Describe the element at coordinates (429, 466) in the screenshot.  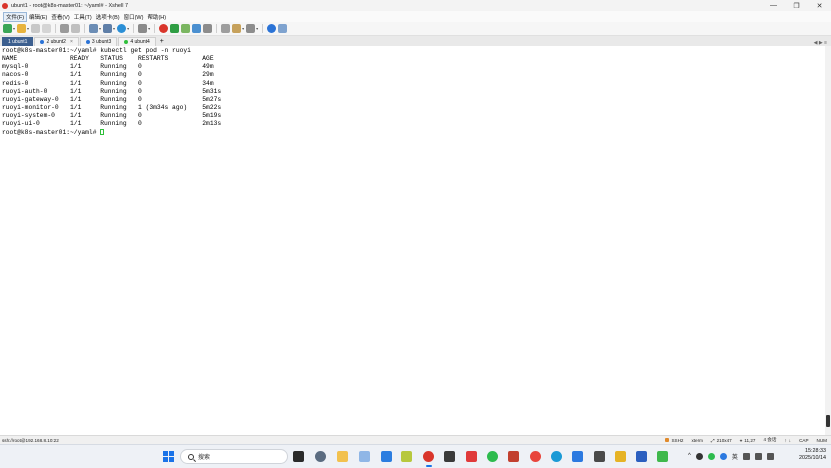
I see `active-app-indicator` at that location.